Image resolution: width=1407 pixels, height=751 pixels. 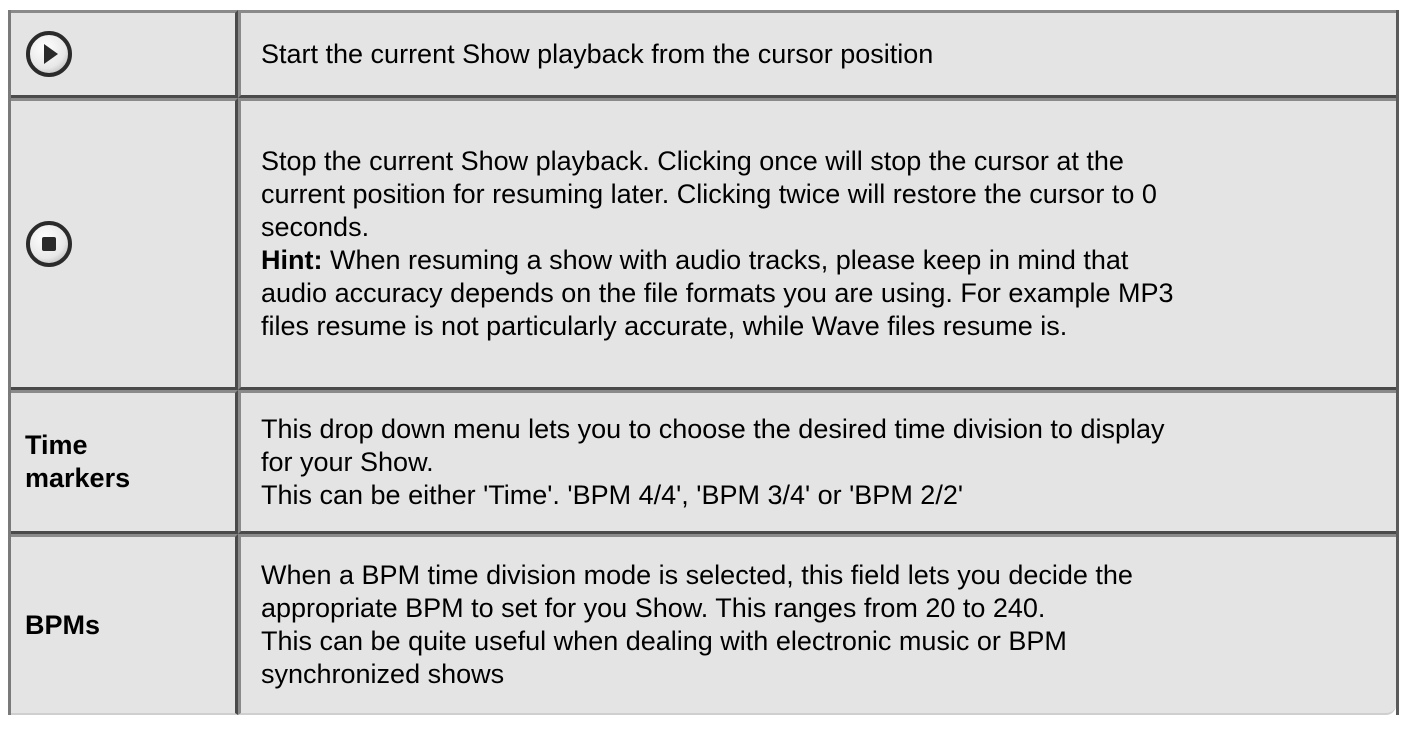 What do you see at coordinates (49, 54) in the screenshot?
I see `play-circle-icon` at bounding box center [49, 54].